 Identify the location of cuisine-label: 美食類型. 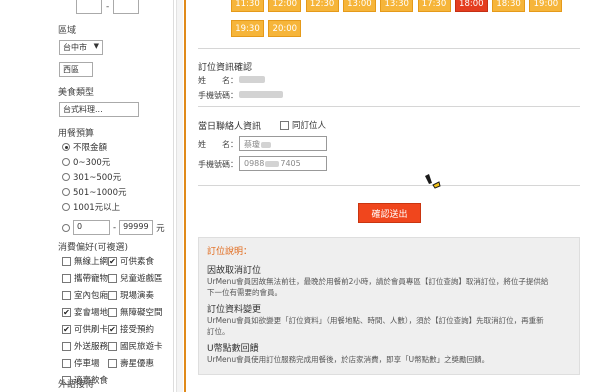
(76, 93).